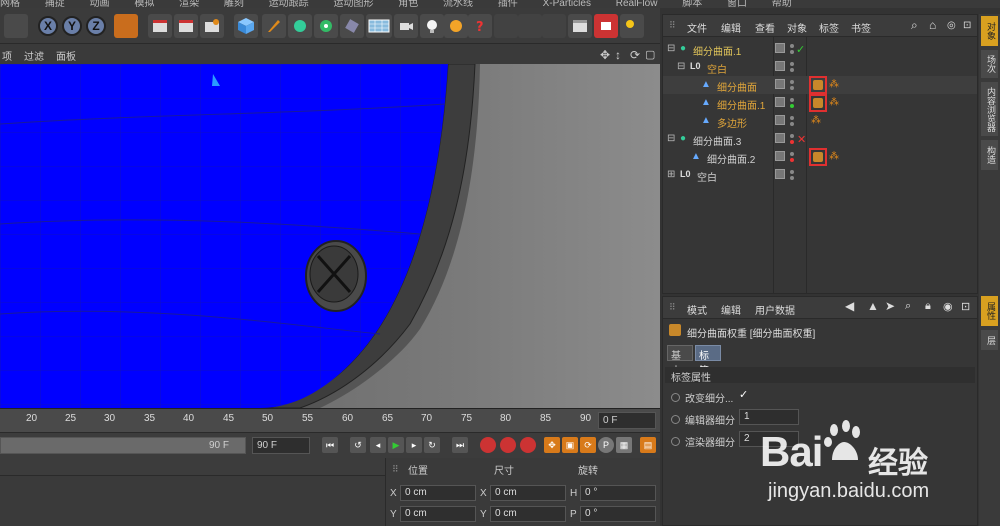 This screenshot has width=1000, height=526. I want to click on point-level-key-icon: ▦, so click(624, 445).